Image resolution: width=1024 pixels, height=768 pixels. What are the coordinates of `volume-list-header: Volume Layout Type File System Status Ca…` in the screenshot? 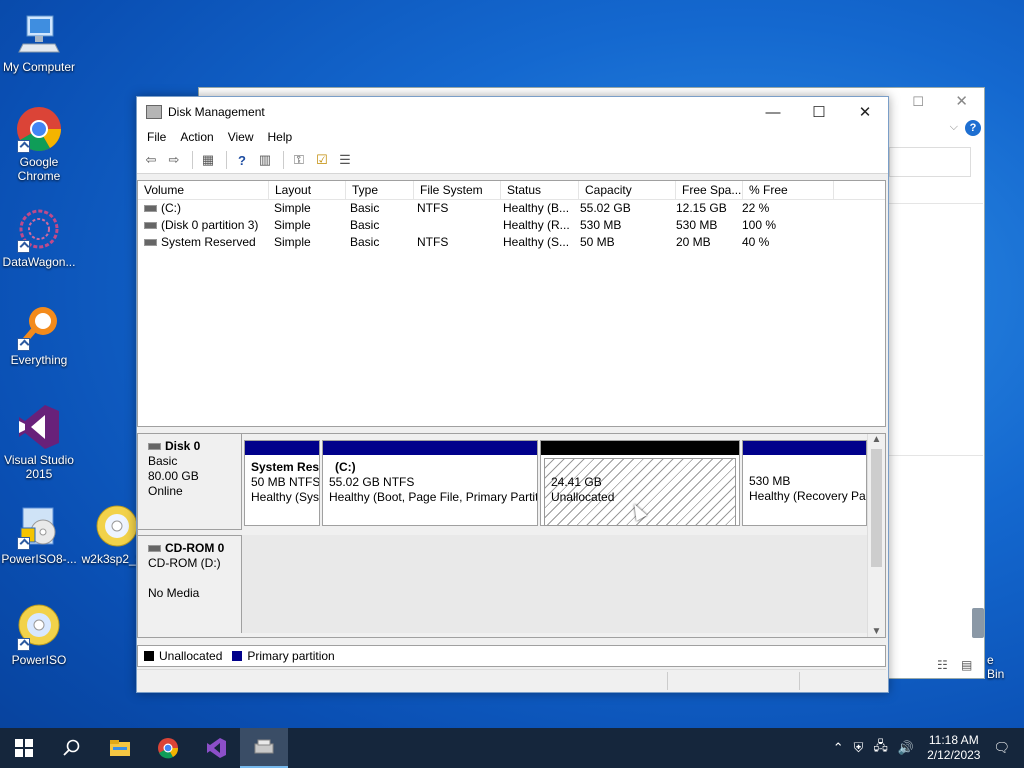 It's located at (511, 190).